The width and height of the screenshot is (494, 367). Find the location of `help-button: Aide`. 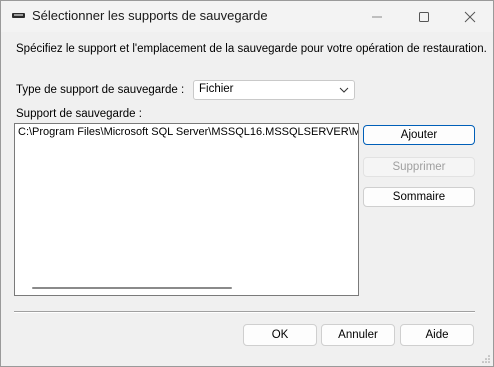

help-button: Aide is located at coordinates (437, 335).